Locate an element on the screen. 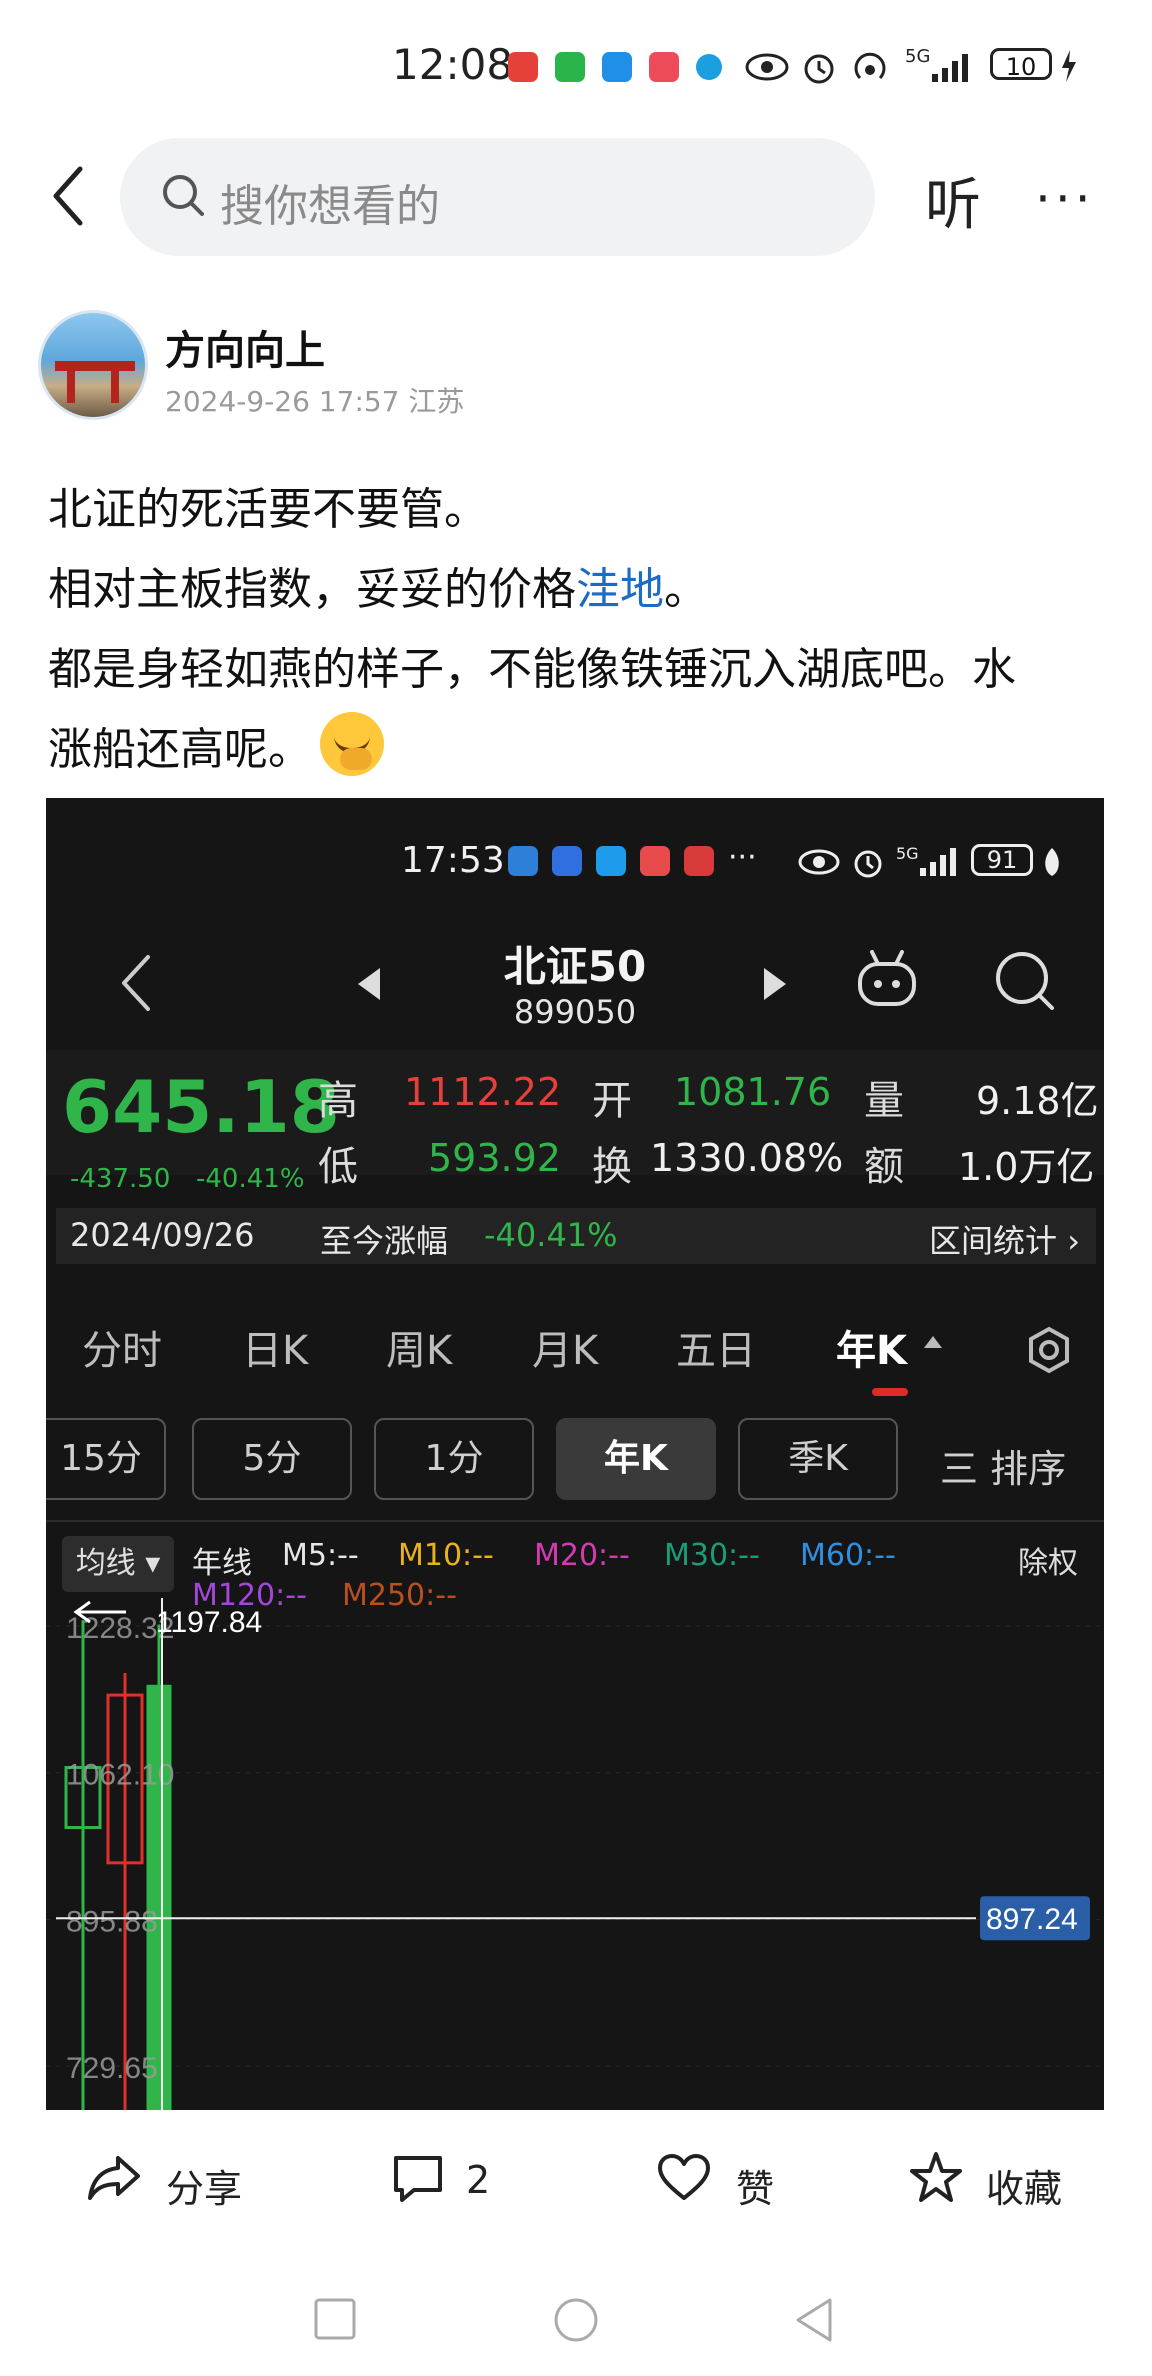 This screenshot has height=2376, width=1152. current-price: 645.18 is located at coordinates (201, 1107).